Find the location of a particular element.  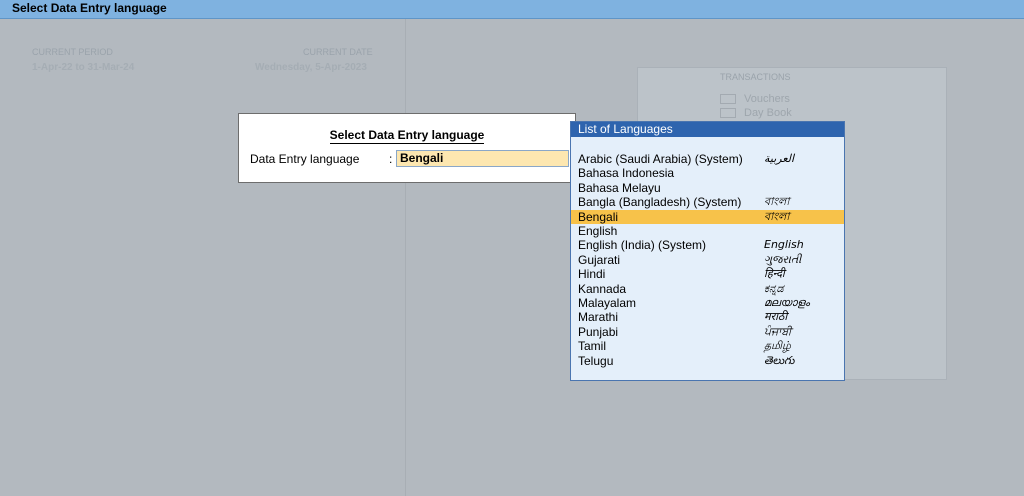

language-native-name: मराठी is located at coordinates (776, 317).